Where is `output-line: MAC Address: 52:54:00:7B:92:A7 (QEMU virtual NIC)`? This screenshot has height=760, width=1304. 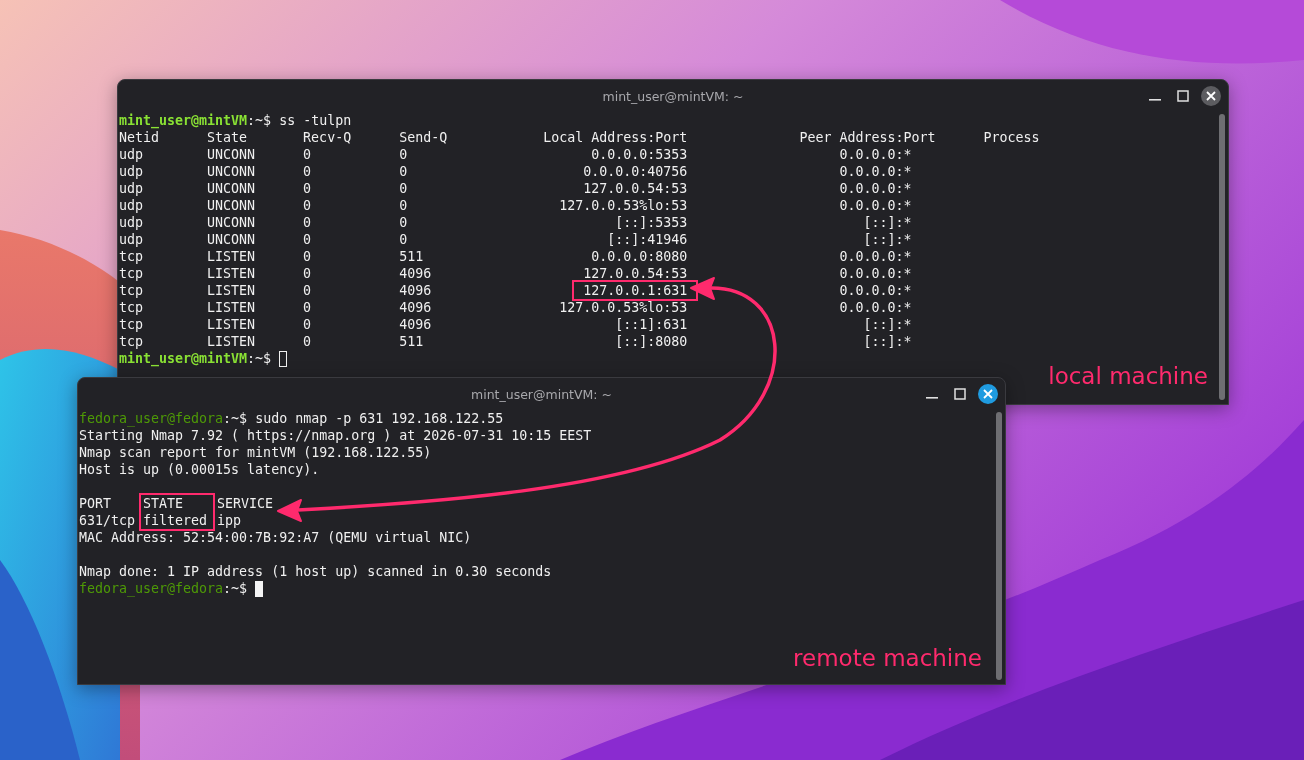
output-line: MAC Address: 52:54:00:7B:92:A7 (QEMU virtual NIC) is located at coordinates (276, 537).